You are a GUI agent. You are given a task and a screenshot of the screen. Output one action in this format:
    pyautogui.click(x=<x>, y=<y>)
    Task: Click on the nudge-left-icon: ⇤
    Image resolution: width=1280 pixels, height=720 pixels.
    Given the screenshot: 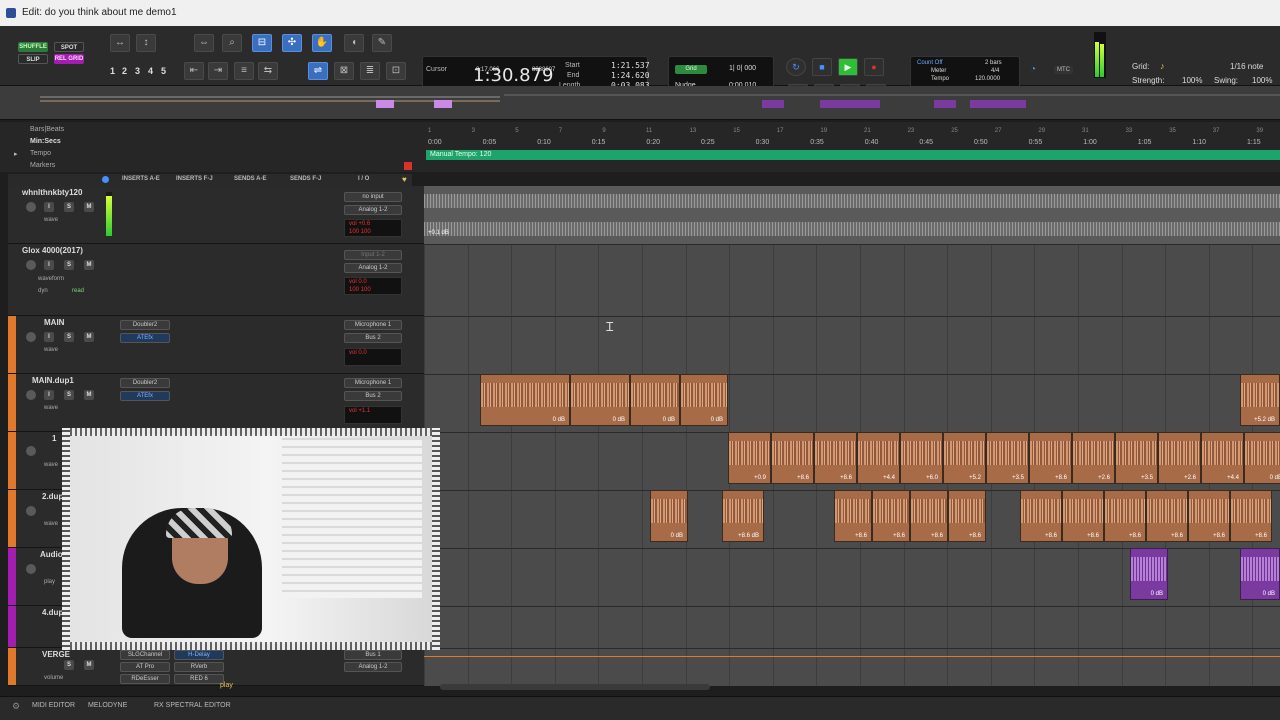 What is the action you would take?
    pyautogui.click(x=194, y=71)
    